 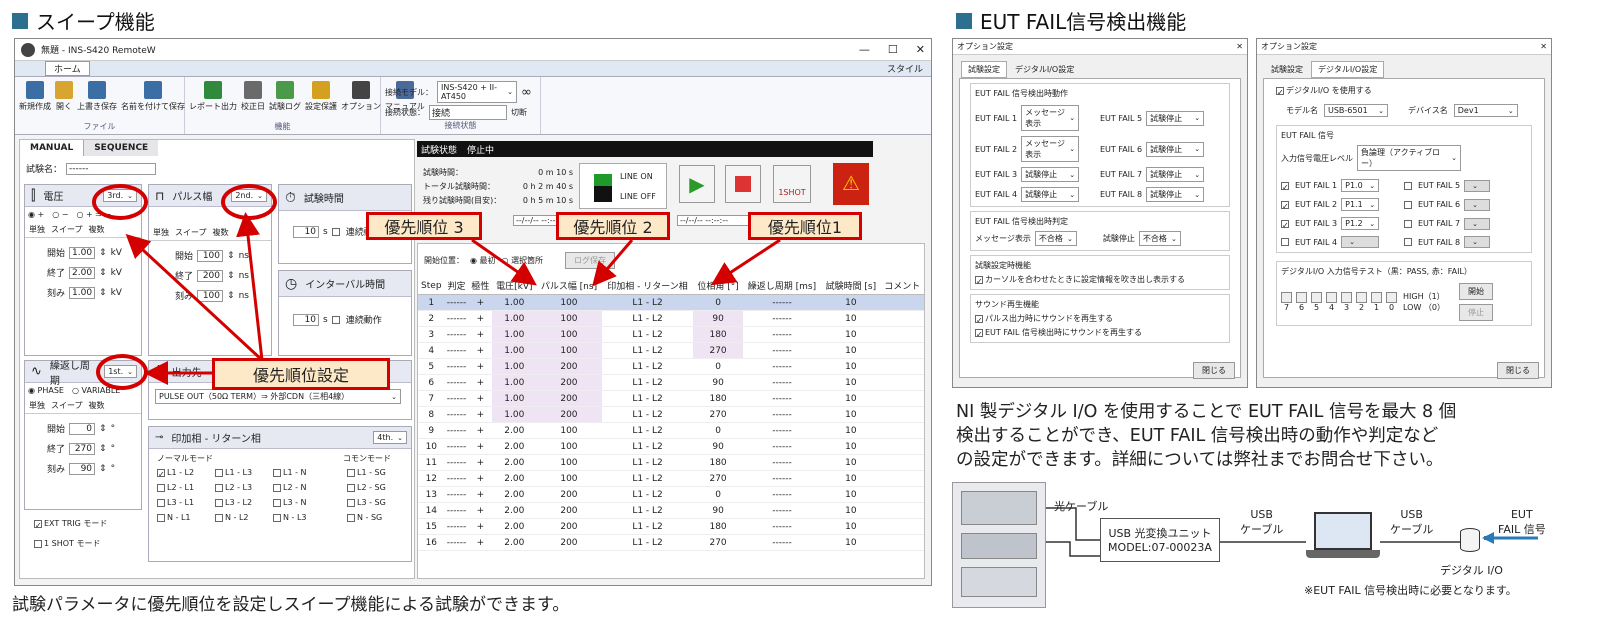 What do you see at coordinates (1287, 69) in the screenshot?
I see `dlg2-tab-test: 試験設定` at bounding box center [1287, 69].